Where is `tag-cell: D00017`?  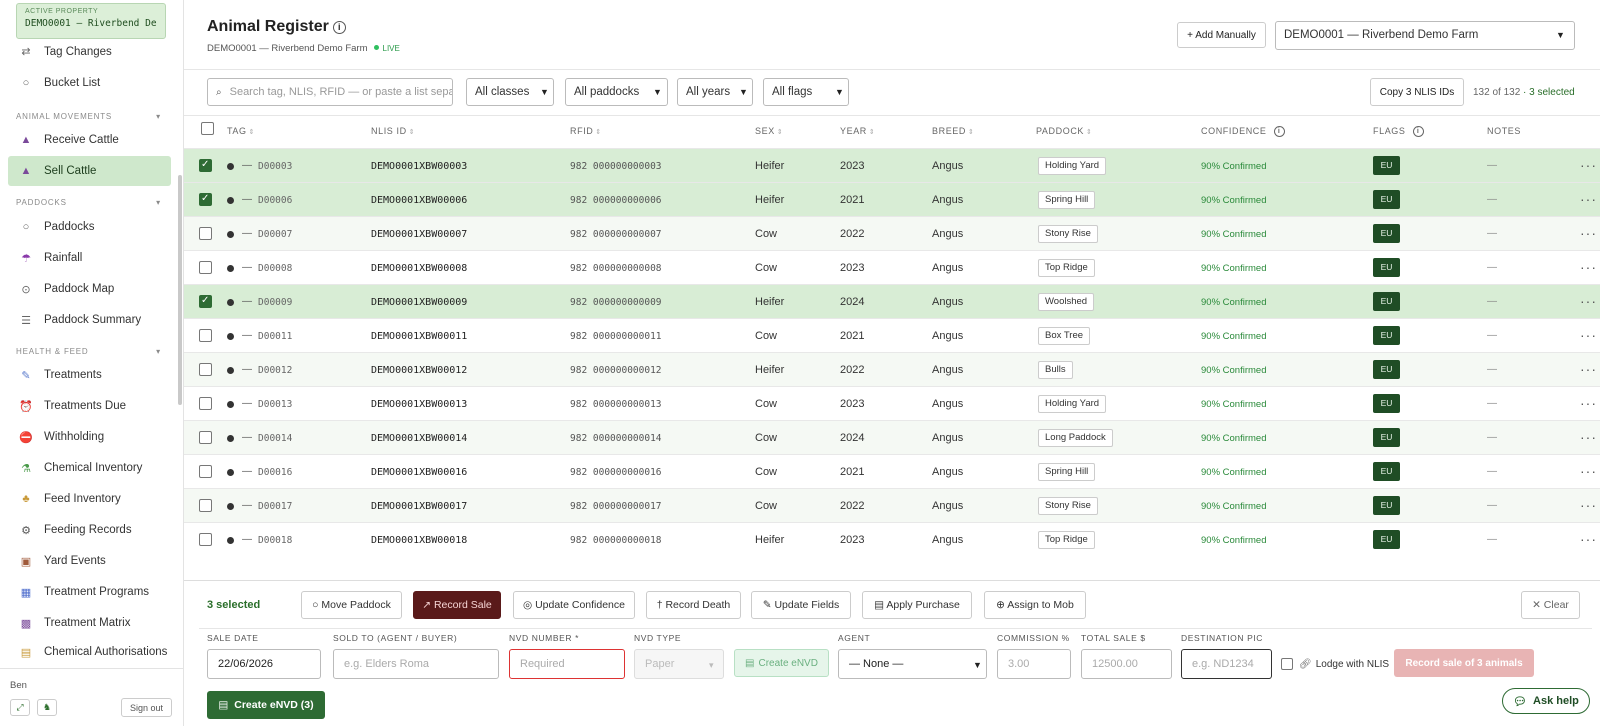 tag-cell: D00017 is located at coordinates (275, 506).